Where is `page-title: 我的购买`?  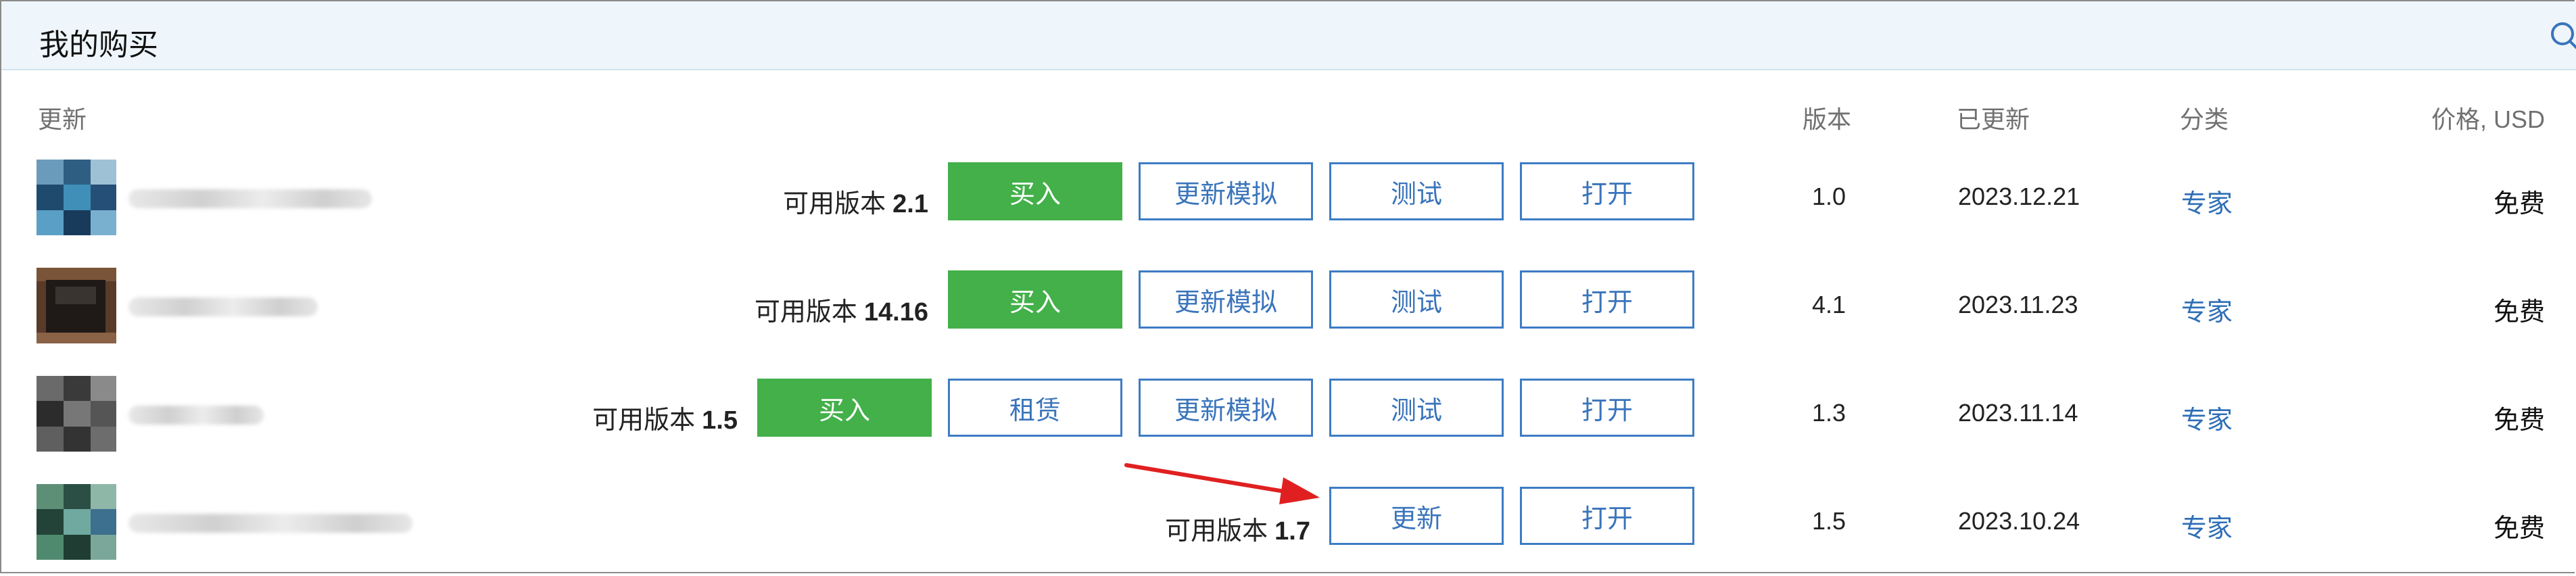 page-title: 我的购买 is located at coordinates (98, 45).